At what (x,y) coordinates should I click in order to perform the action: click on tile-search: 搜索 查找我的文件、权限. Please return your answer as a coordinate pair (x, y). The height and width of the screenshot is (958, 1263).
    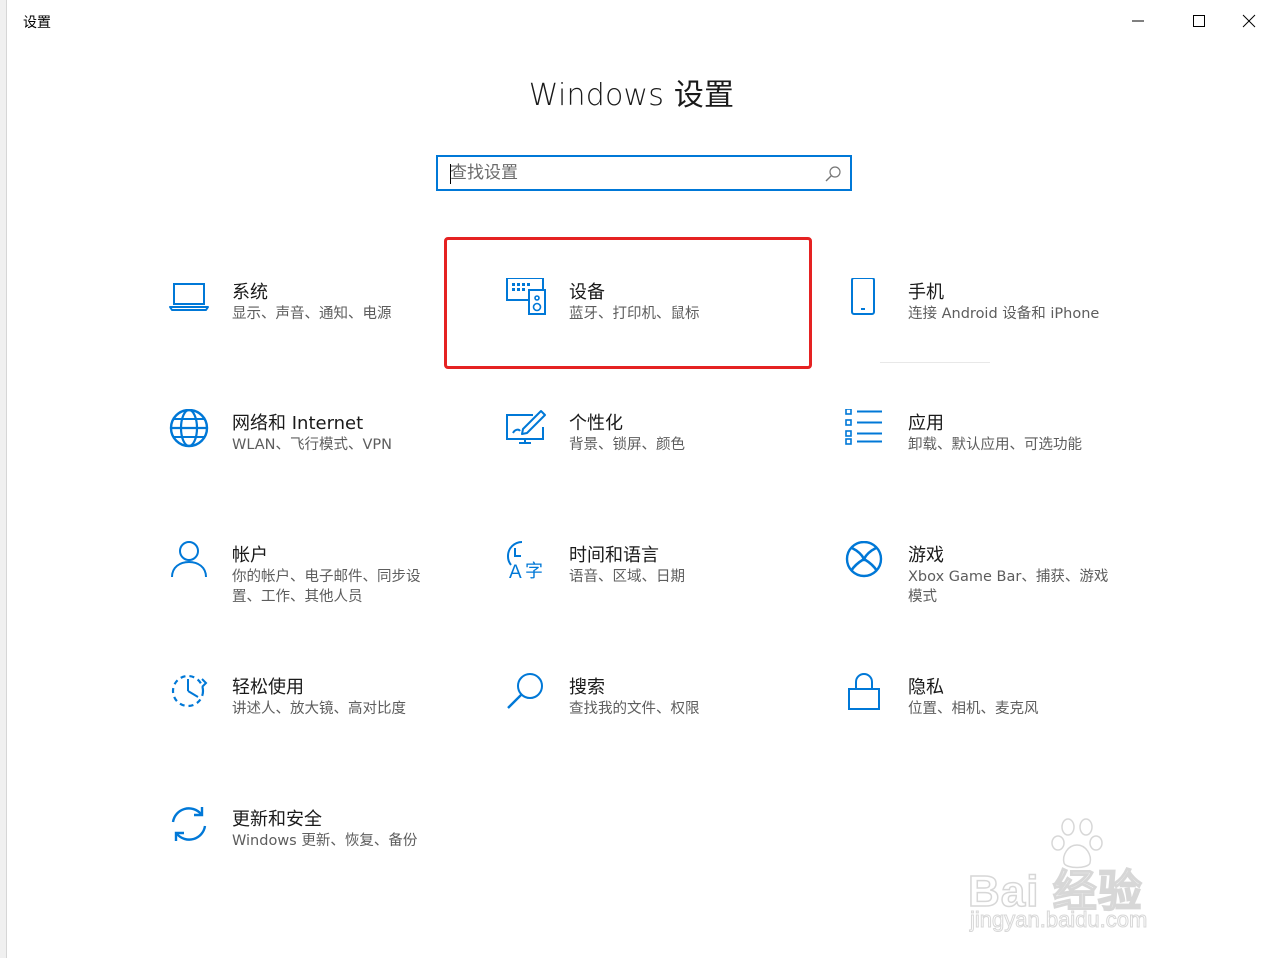
    Looking at the image, I should click on (655, 718).